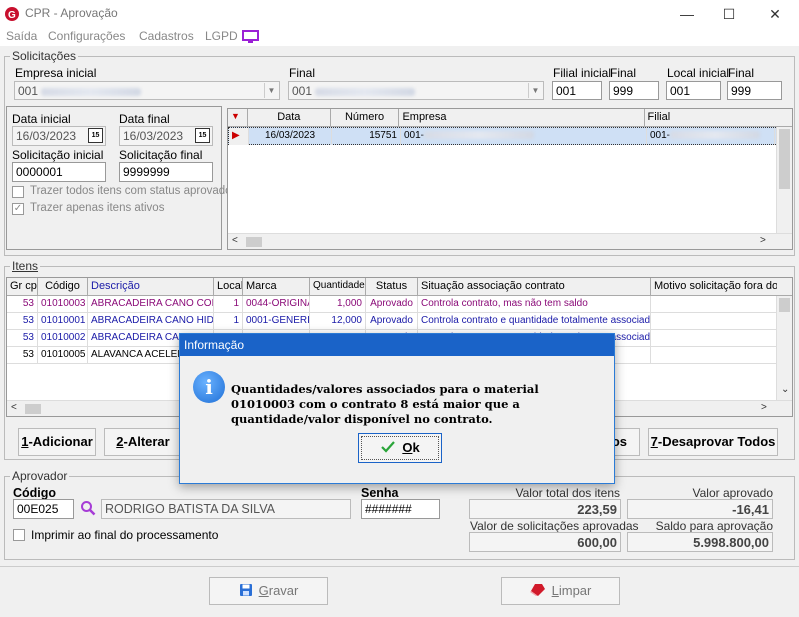  What do you see at coordinates (276, 321) in the screenshot?
I see `cell-marca: 0001-GENERIC` at bounding box center [276, 321].